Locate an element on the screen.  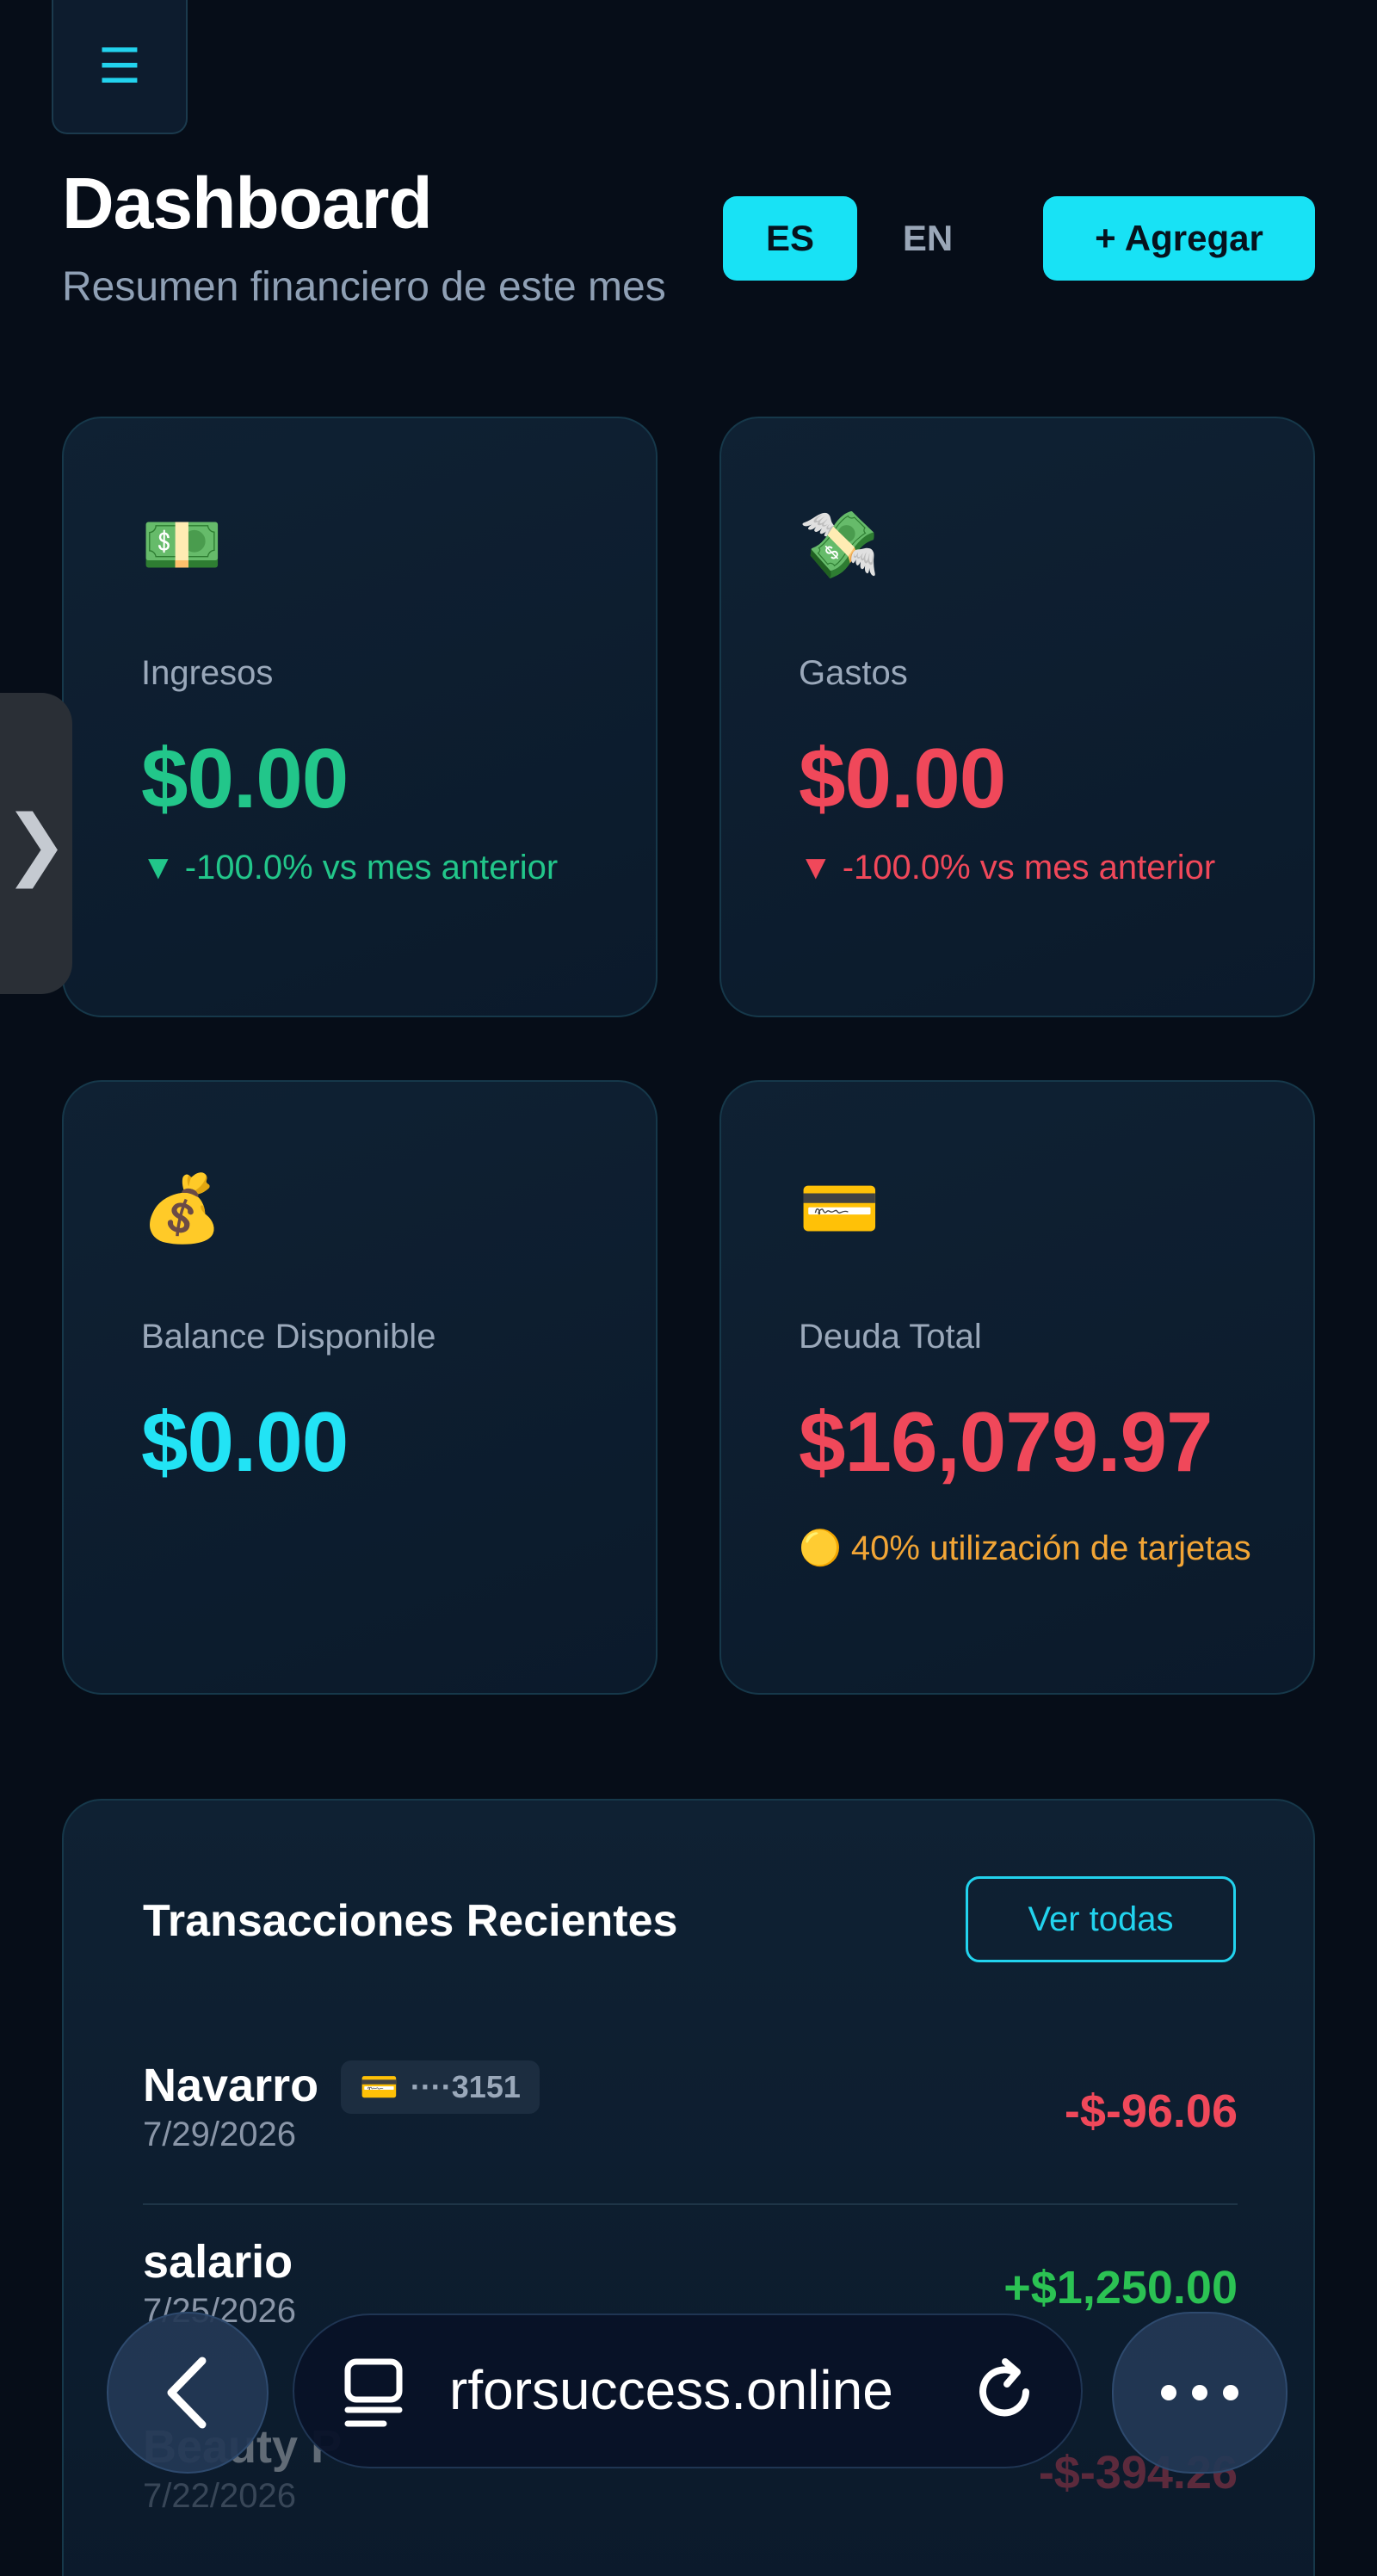
chevron-right-icon: ❯ is located at coordinates (36, 843).